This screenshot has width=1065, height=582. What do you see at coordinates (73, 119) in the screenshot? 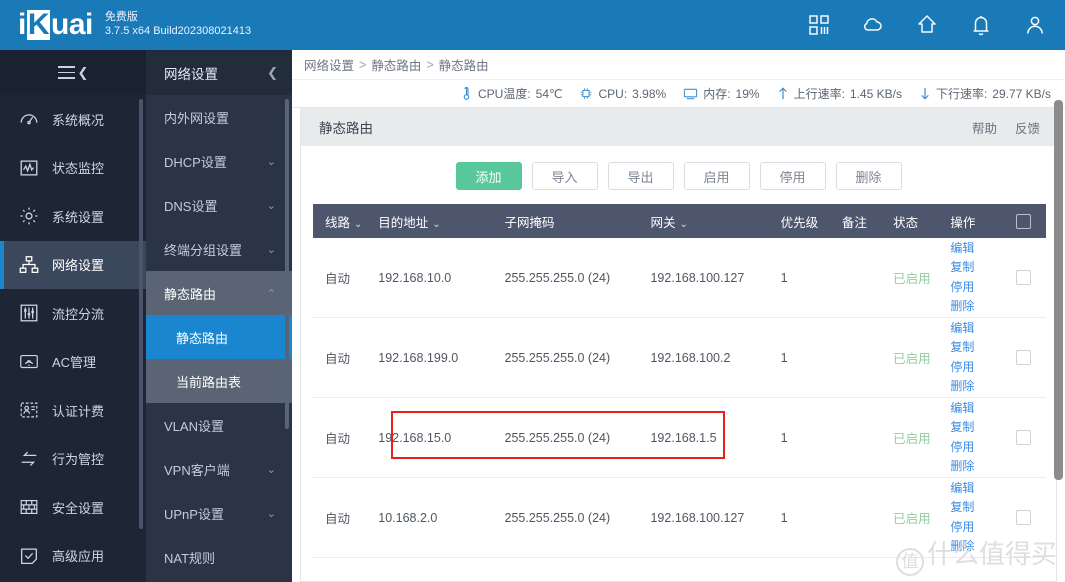
I see `sidebar-item-system-overview: 系统概况` at bounding box center [73, 119].